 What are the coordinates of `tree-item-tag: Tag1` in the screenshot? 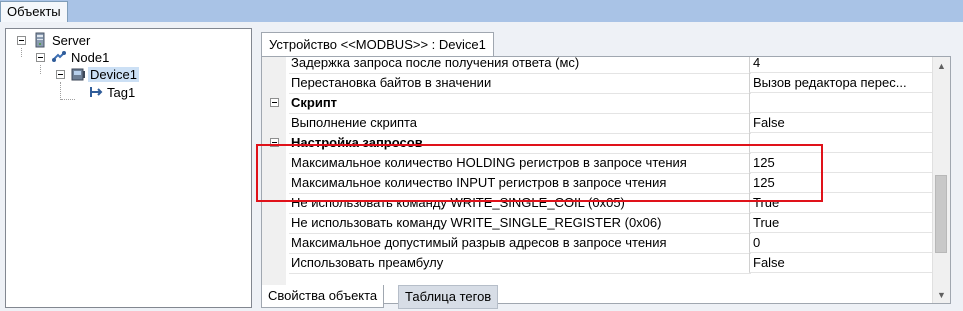 It's located at (121, 92).